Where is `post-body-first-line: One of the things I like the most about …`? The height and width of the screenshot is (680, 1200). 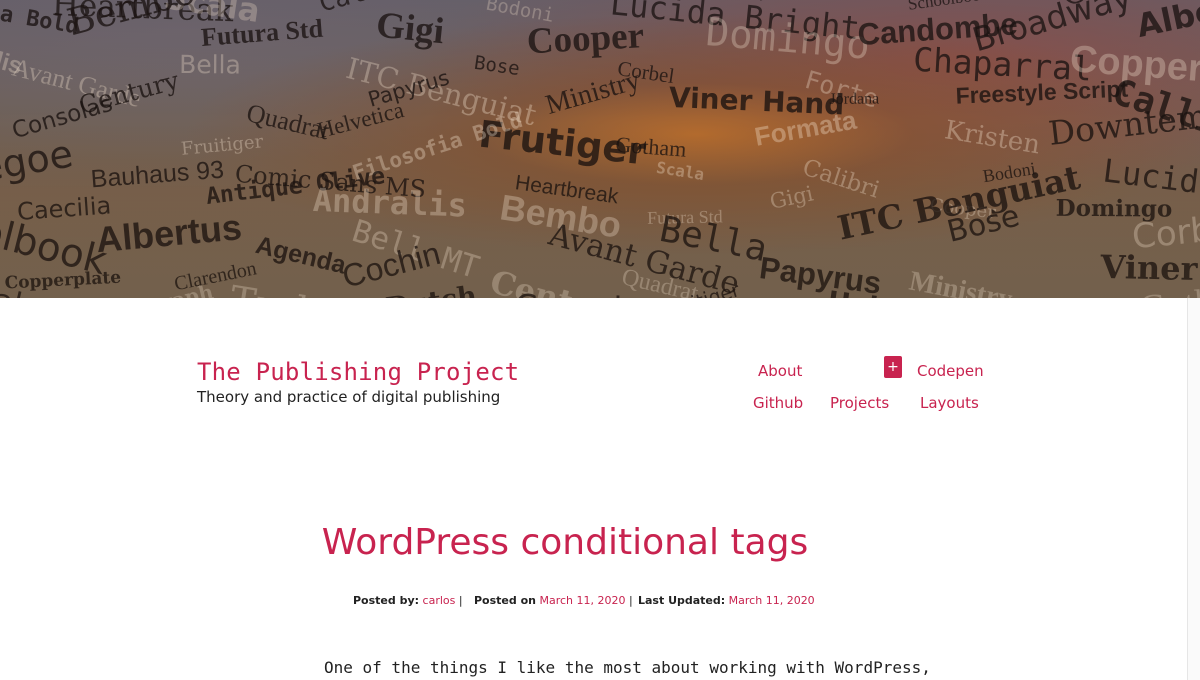
post-body-first-line: One of the things I like the most about … is located at coordinates (627, 667).